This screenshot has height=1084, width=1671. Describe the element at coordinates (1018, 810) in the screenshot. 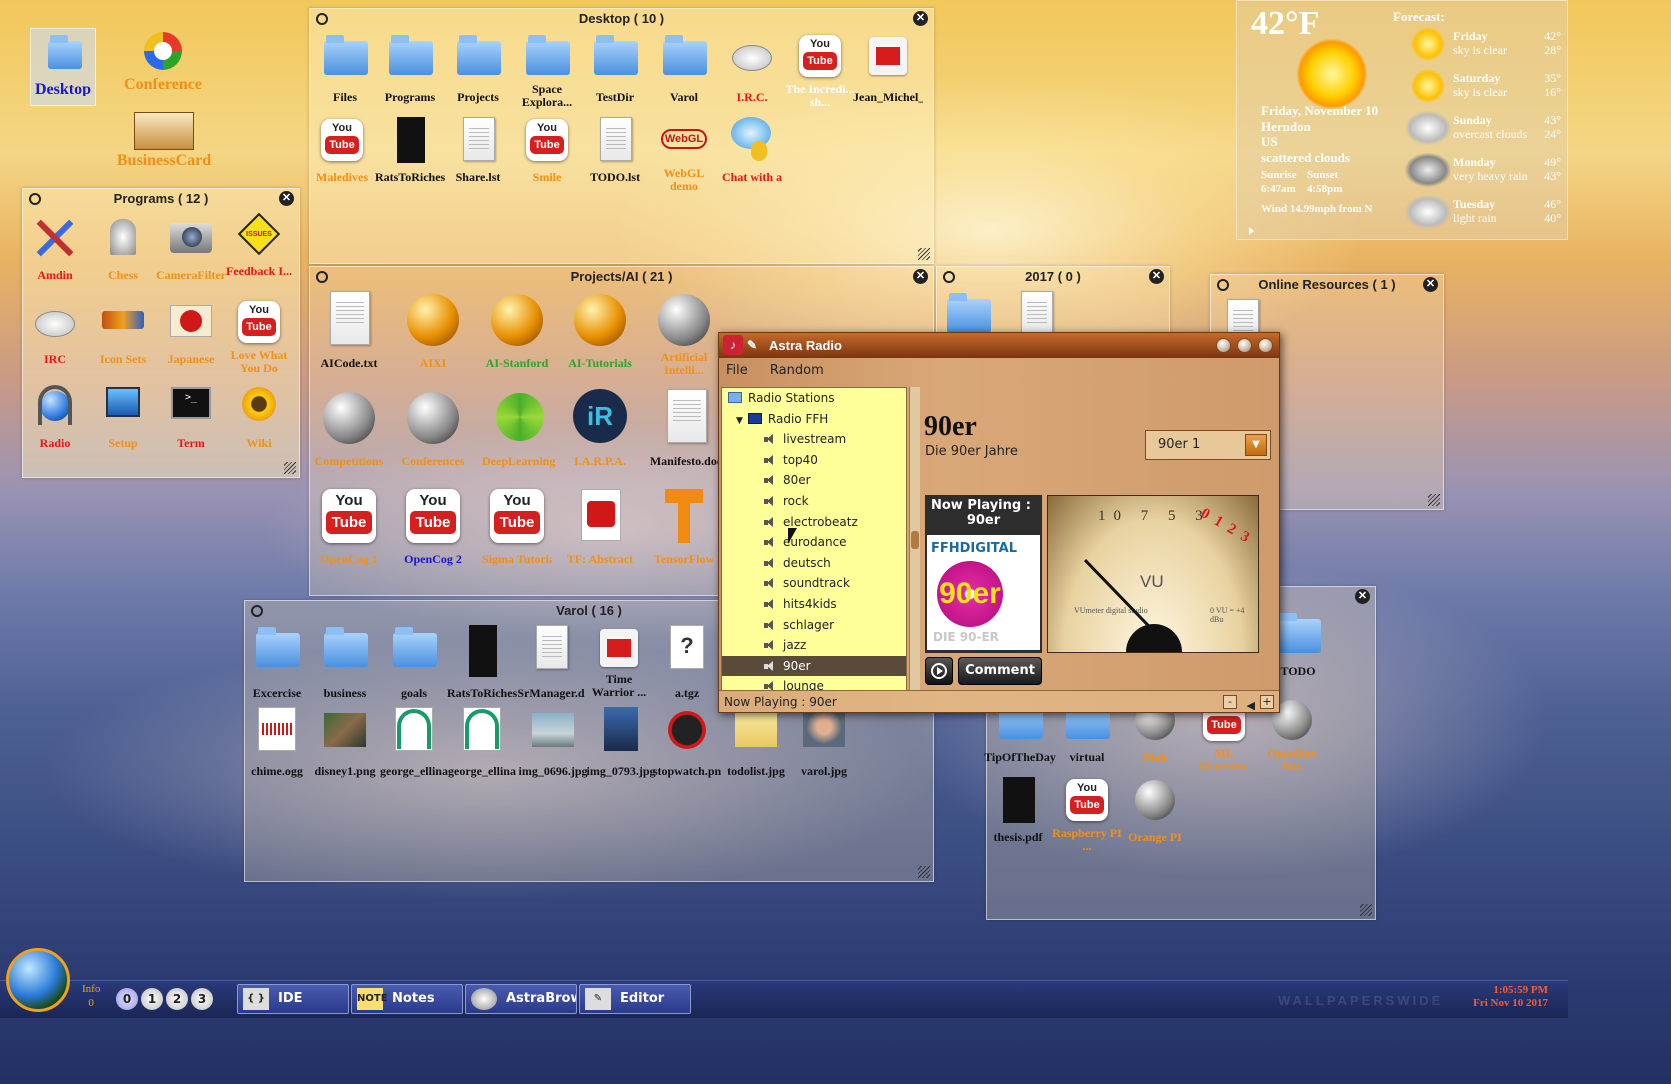

I see `icon-thesis-pdf: thesis.pdf` at that location.